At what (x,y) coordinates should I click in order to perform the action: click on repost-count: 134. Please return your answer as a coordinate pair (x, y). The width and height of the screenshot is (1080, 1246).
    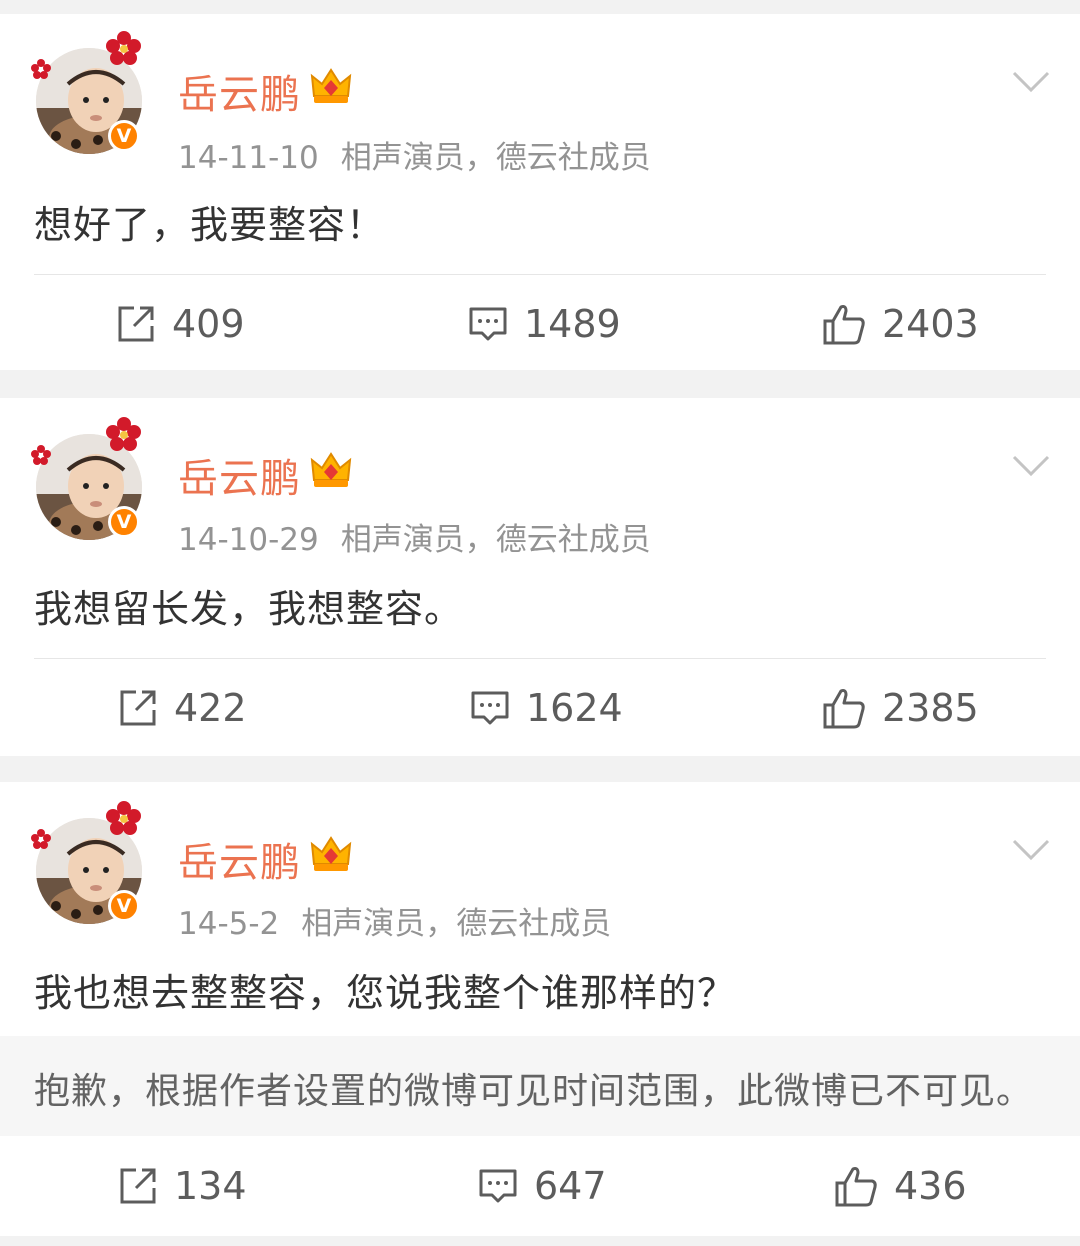
    Looking at the image, I should click on (210, 1186).